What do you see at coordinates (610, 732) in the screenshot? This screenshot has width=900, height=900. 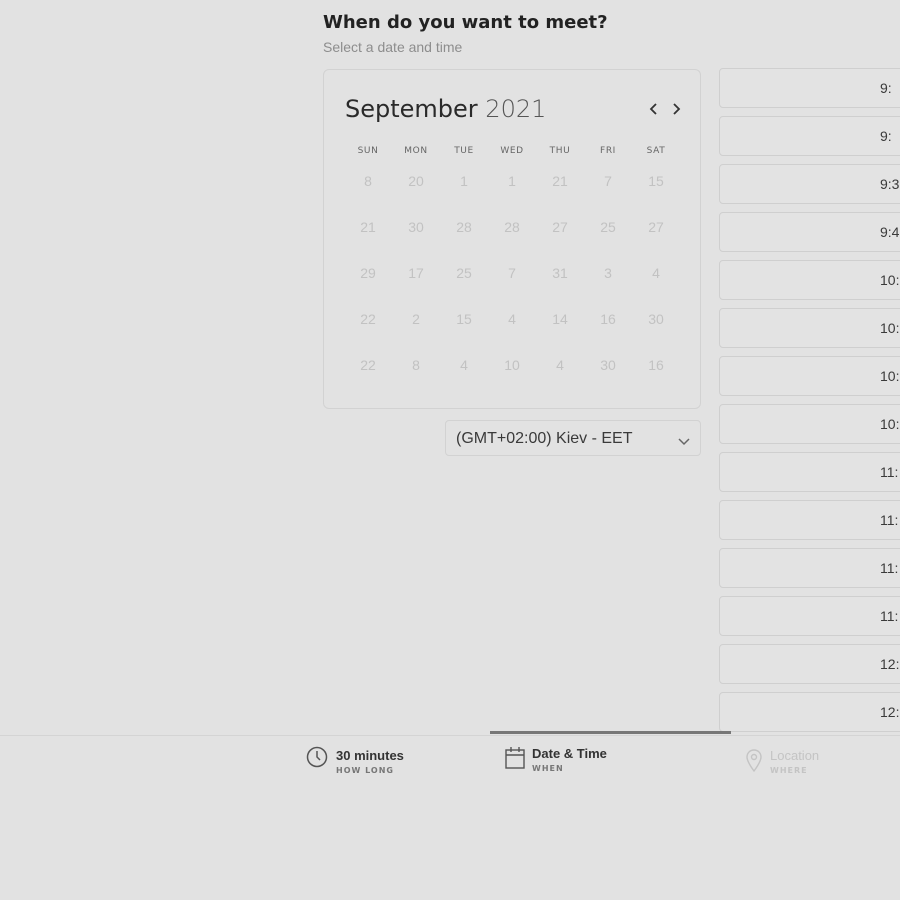 I see `active-step-indicator` at bounding box center [610, 732].